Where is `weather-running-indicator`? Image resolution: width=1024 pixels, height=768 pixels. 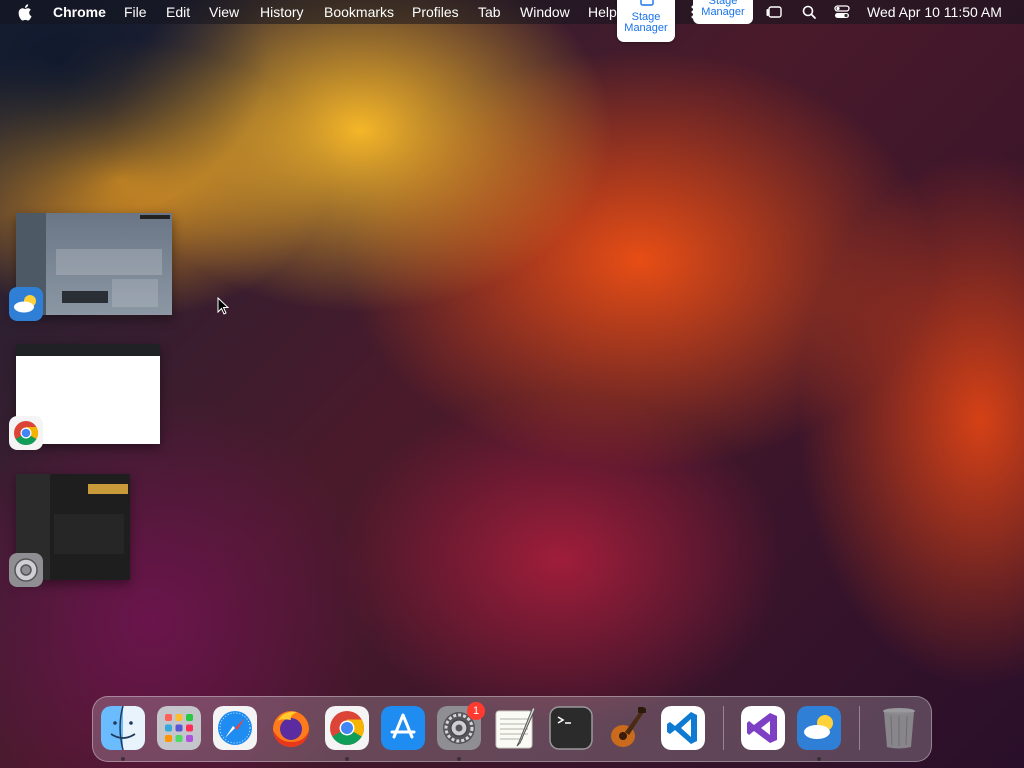
weather-running-indicator is located at coordinates (819, 759).